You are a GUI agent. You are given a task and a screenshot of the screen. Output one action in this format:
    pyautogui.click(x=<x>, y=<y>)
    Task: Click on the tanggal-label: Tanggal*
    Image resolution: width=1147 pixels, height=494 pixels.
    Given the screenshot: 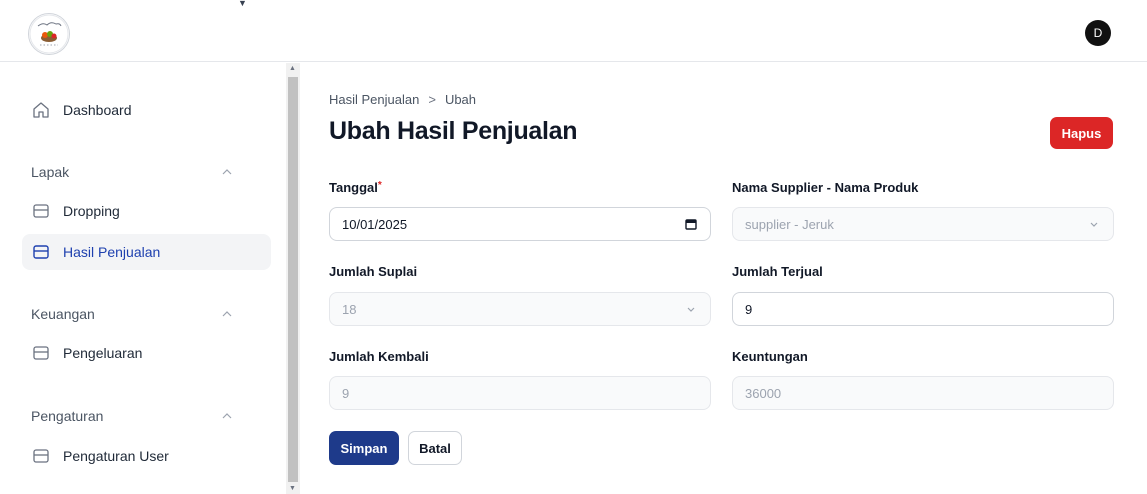 What is the action you would take?
    pyautogui.click(x=355, y=187)
    